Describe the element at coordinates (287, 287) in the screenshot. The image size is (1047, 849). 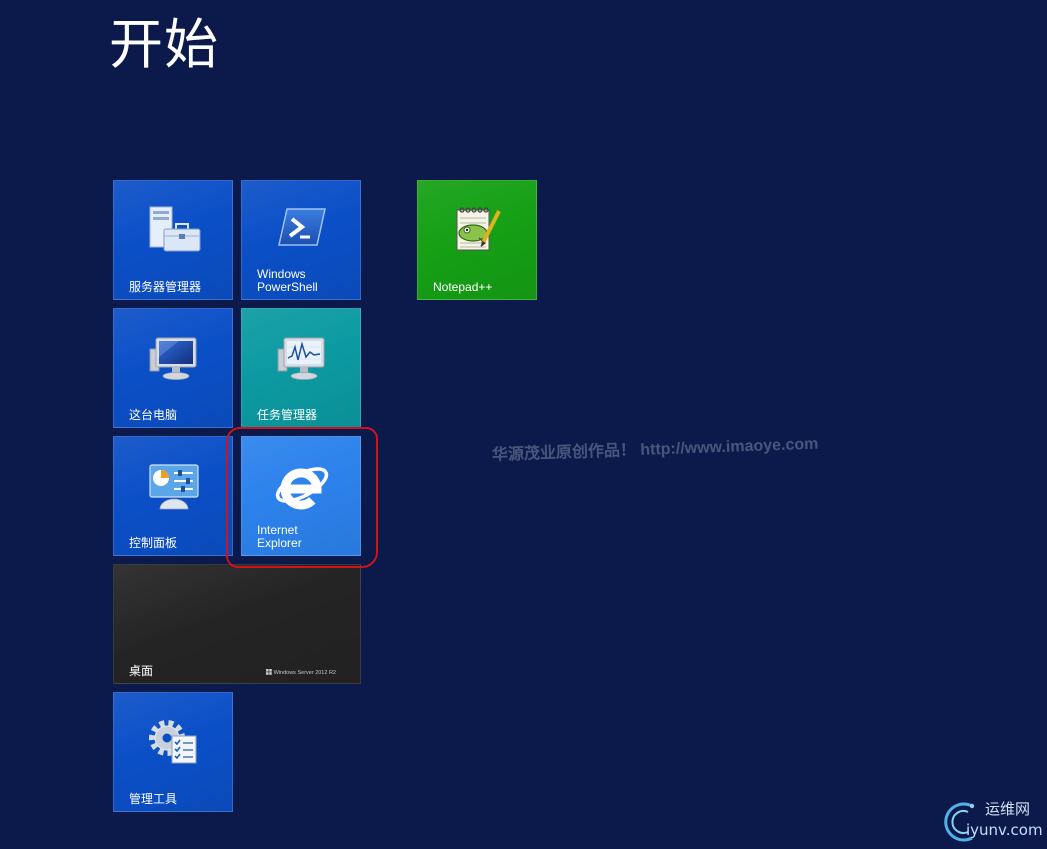
I see `tile-label-line2: PowerShell` at that location.